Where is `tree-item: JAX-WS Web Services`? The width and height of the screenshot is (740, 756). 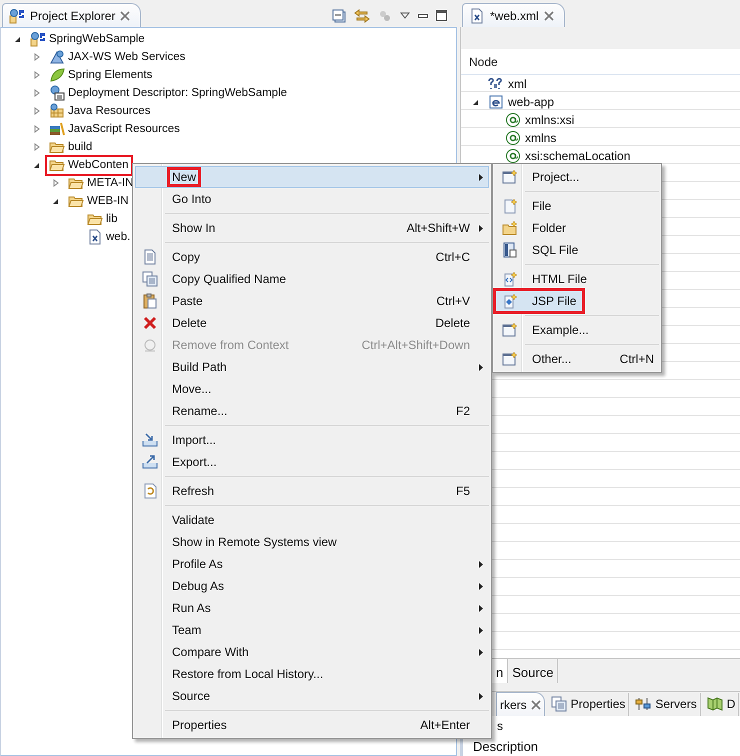
tree-item: JAX-WS Web Services is located at coordinates (117, 57).